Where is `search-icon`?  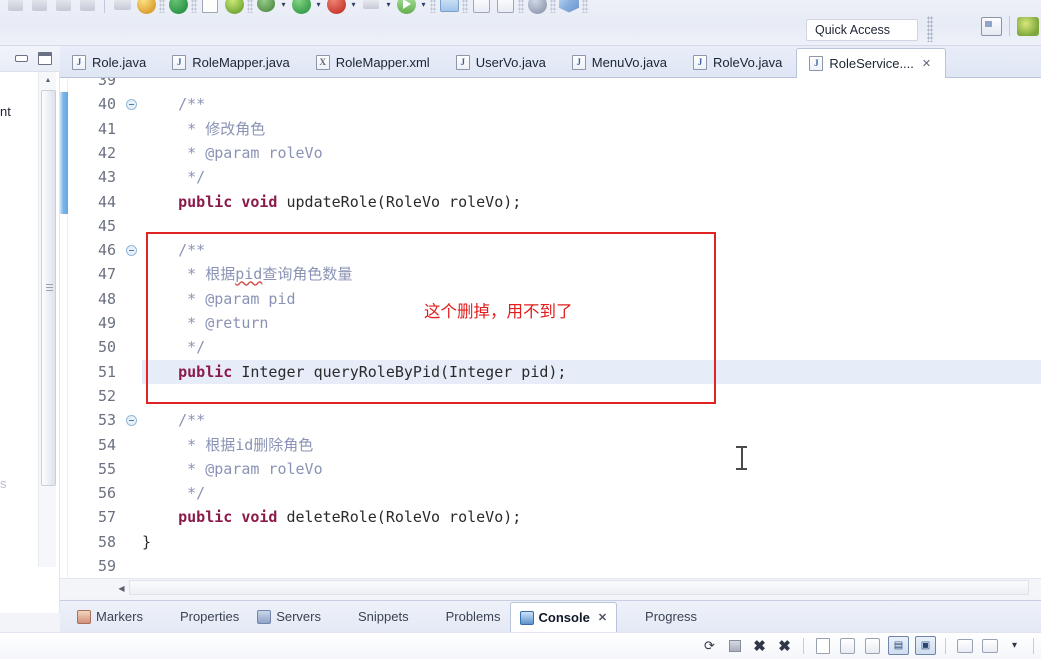
search-icon is located at coordinates (537, 7).